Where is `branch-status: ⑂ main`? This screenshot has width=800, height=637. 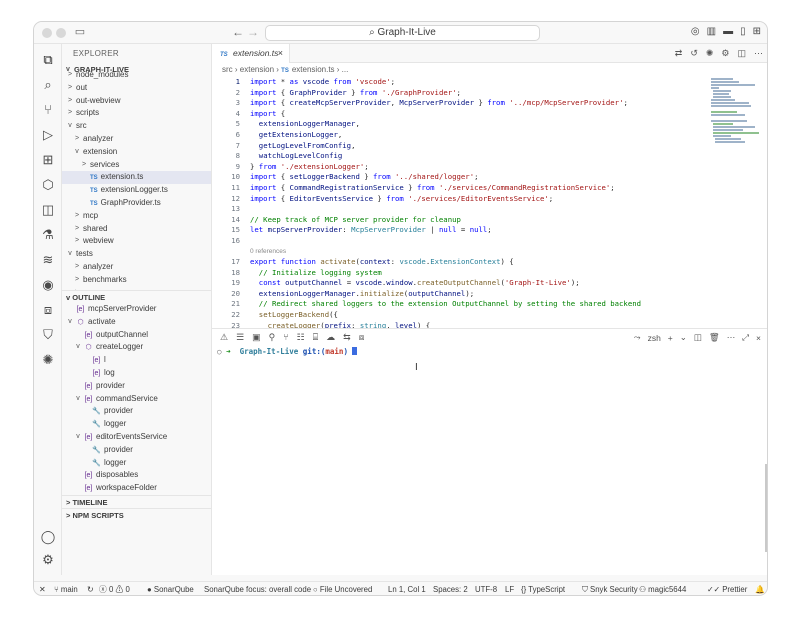
branch-status: ⑂ main is located at coordinates (66, 588).